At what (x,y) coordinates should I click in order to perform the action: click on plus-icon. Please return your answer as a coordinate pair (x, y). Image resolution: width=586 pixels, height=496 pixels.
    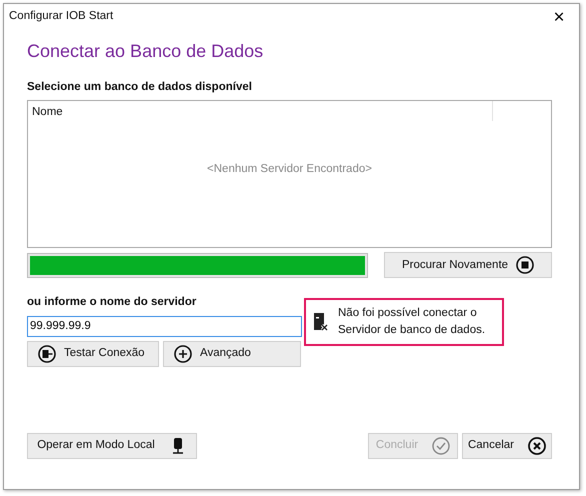
    Looking at the image, I should click on (183, 353).